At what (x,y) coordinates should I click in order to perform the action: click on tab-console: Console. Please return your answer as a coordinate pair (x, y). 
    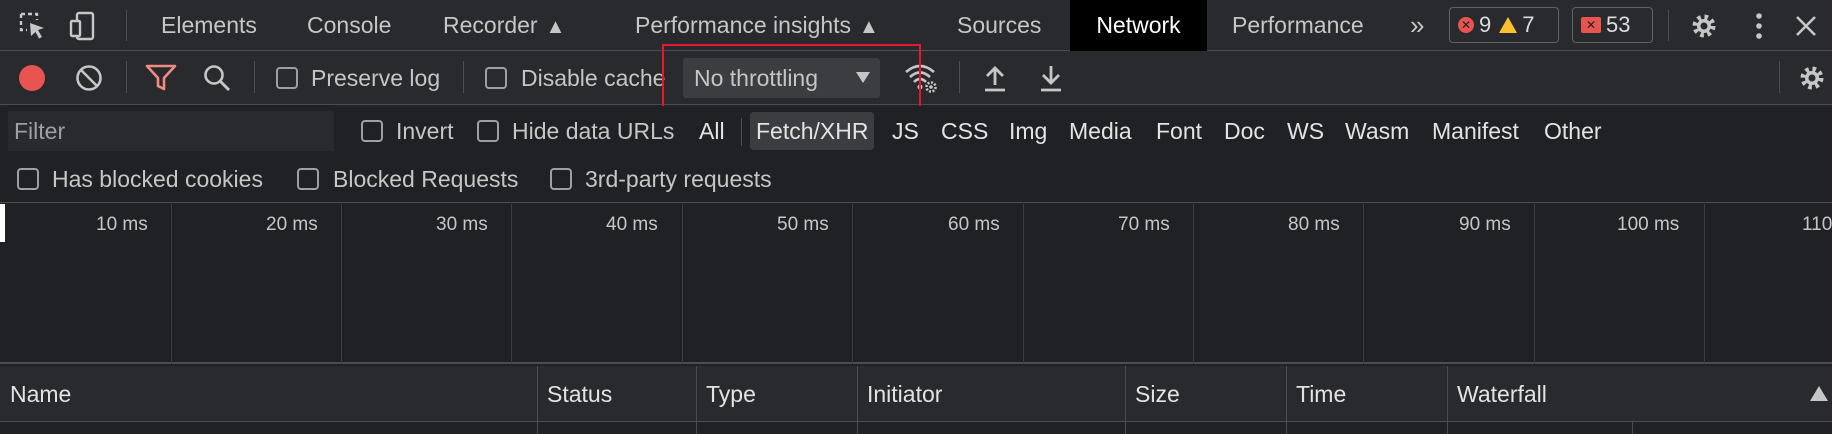
    Looking at the image, I should click on (349, 25).